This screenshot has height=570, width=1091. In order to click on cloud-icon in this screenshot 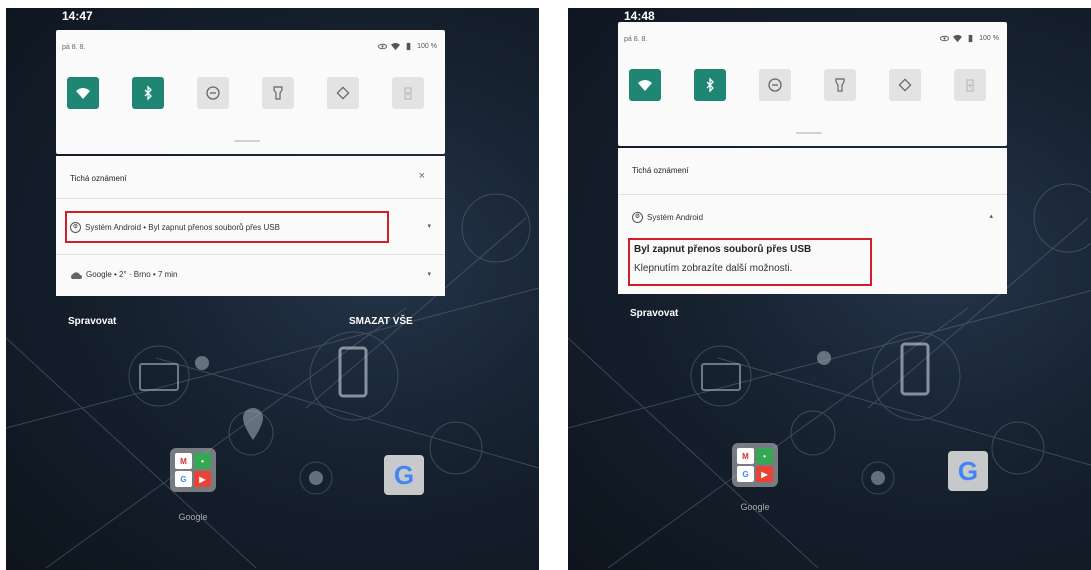, I will do `click(76, 275)`.